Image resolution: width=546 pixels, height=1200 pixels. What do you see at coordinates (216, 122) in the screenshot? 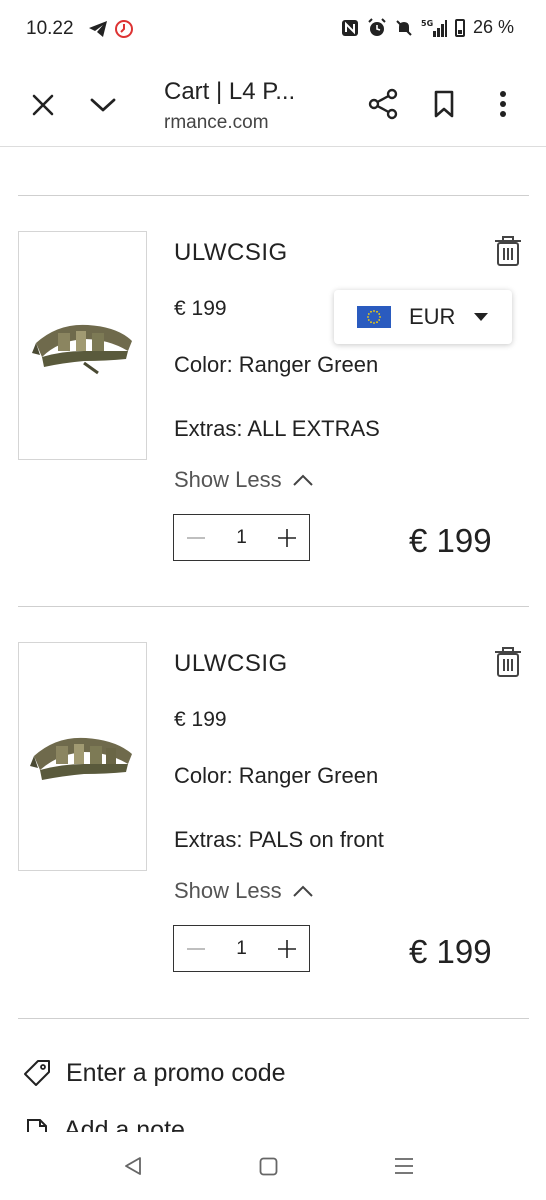
I see `page-url: rmance.com` at bounding box center [216, 122].